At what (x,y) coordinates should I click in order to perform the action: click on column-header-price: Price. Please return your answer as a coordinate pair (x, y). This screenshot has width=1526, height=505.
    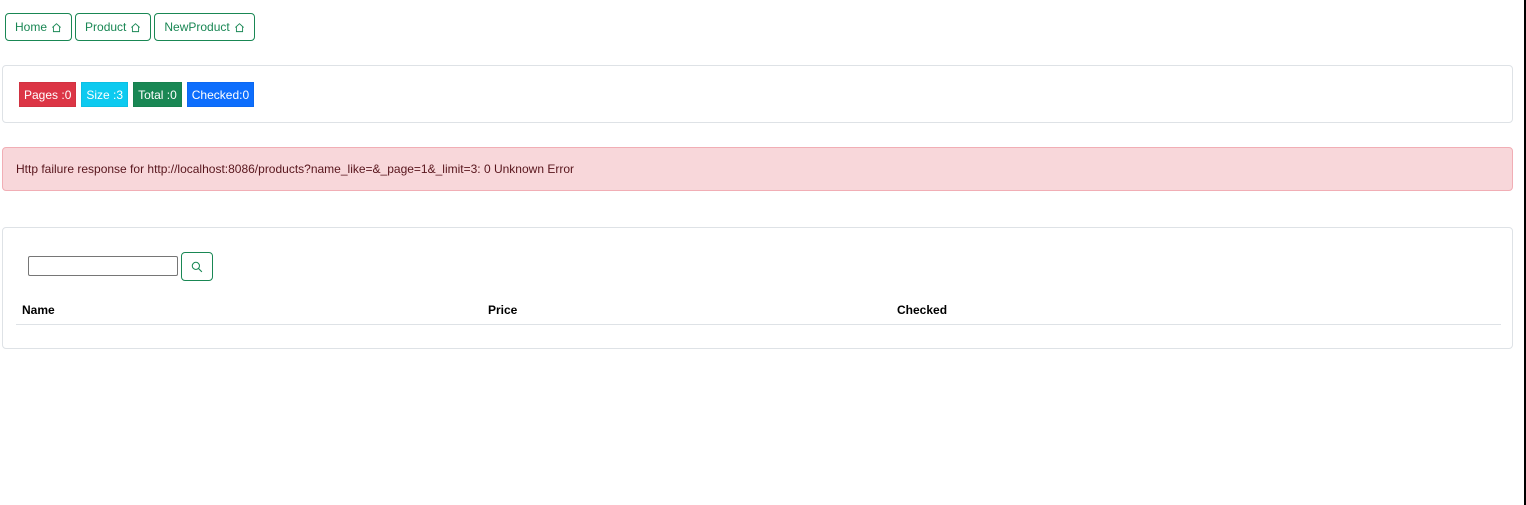
    Looking at the image, I should click on (503, 310).